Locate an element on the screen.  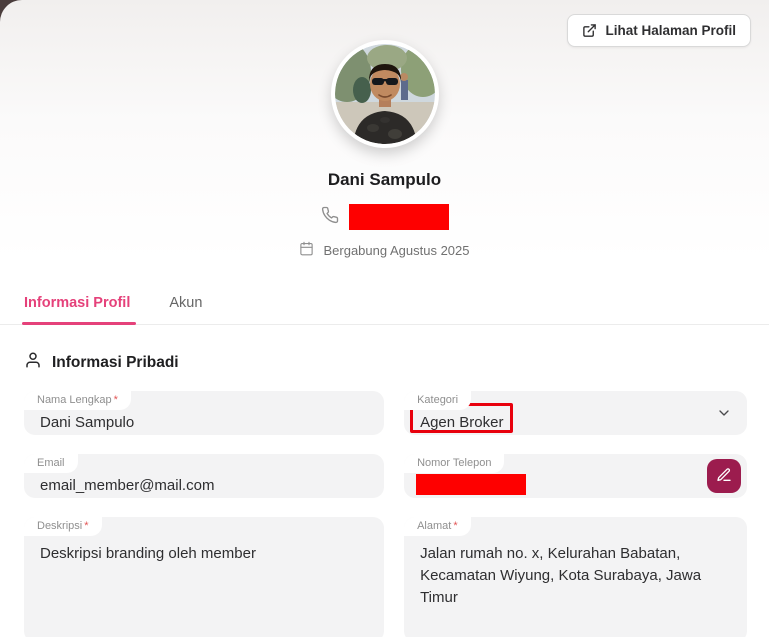
alamat-label: Alamat * is located at coordinates (437, 526).